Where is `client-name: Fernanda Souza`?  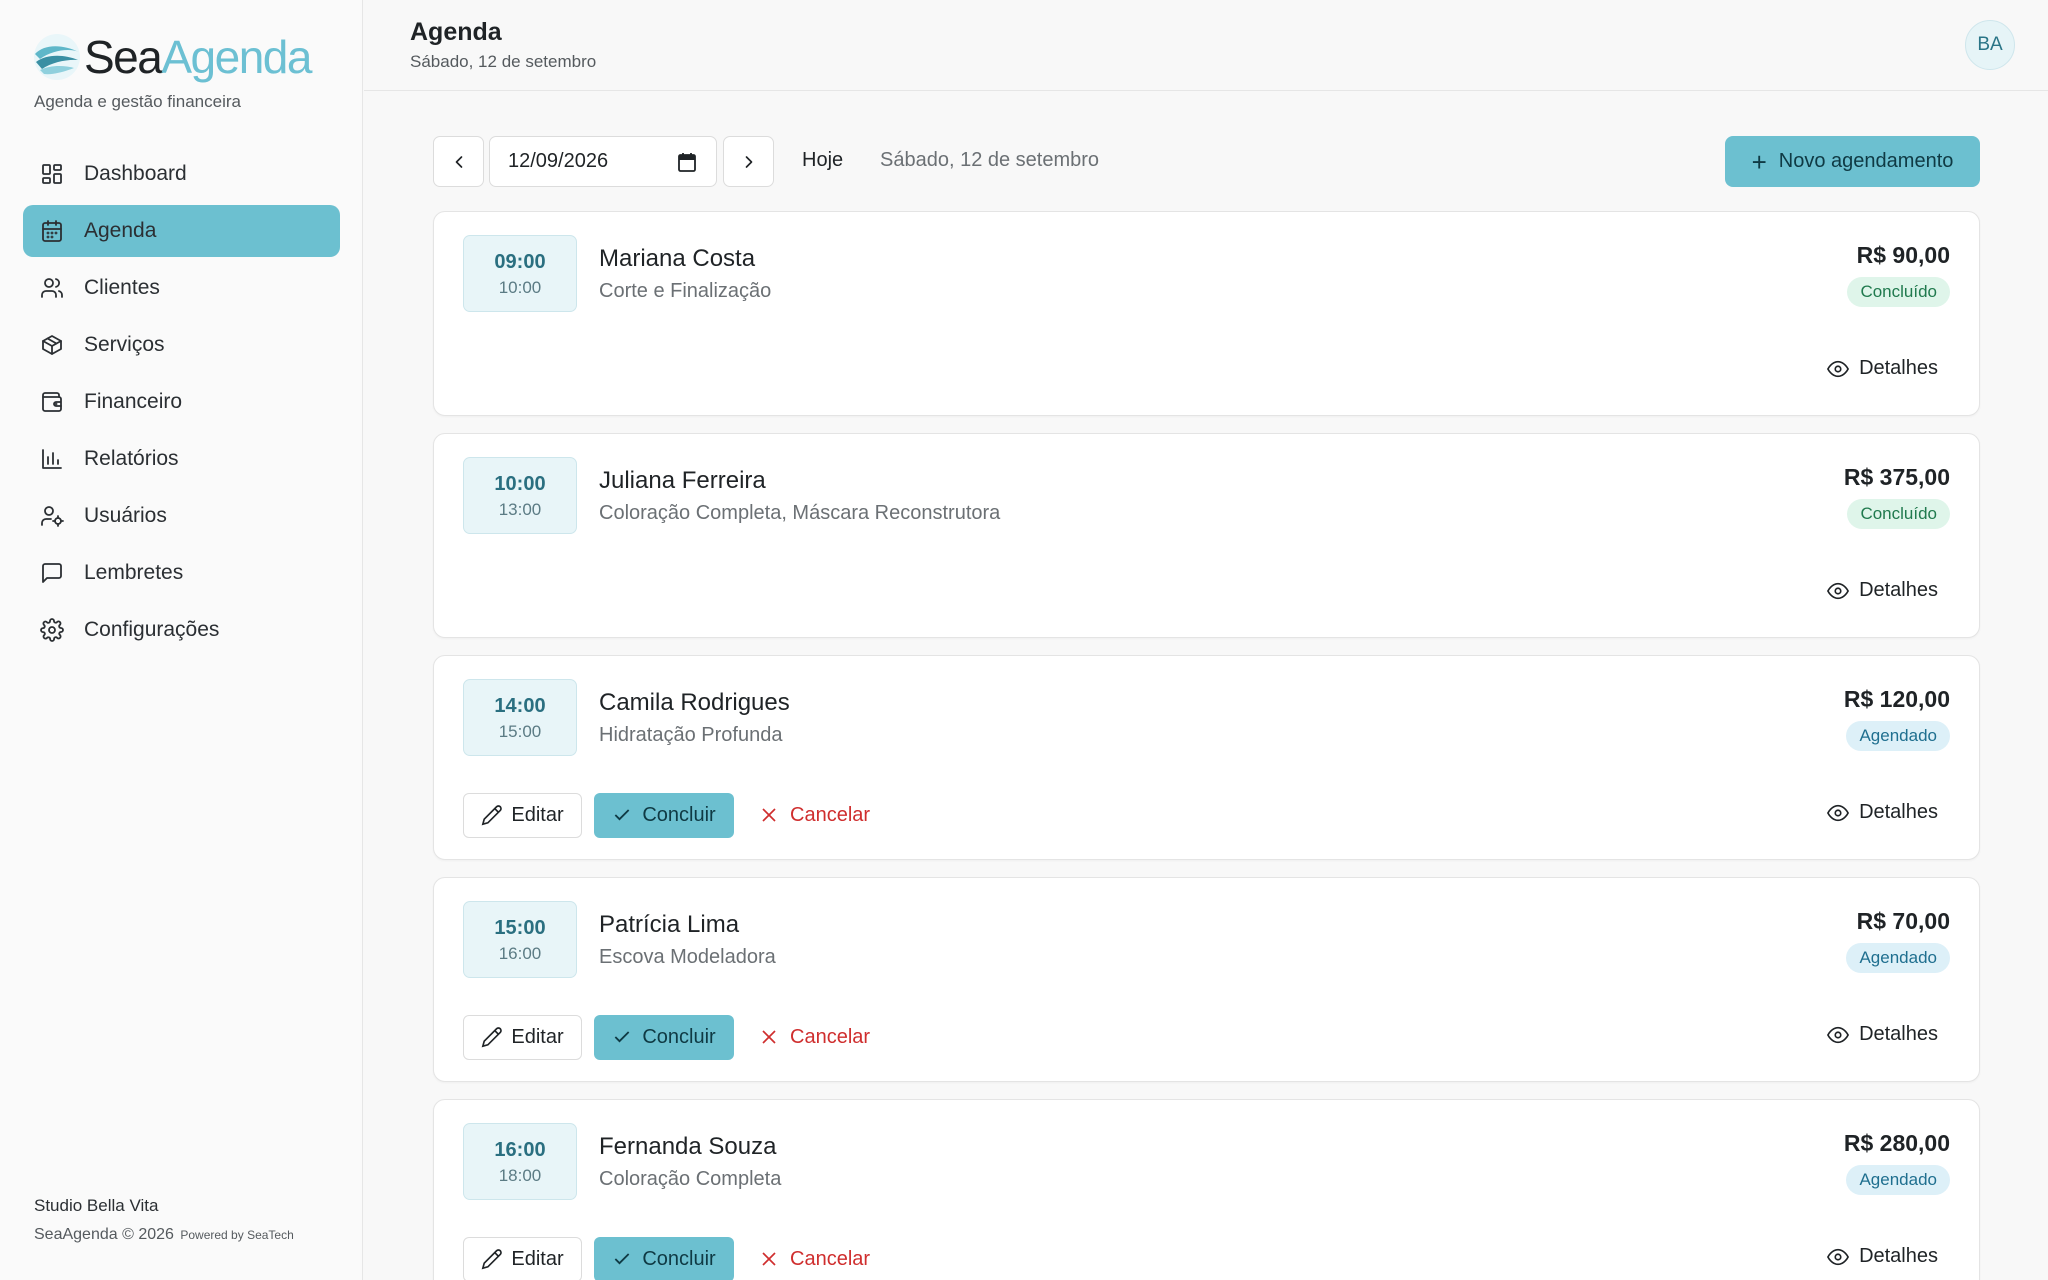 client-name: Fernanda Souza is located at coordinates (688, 1146).